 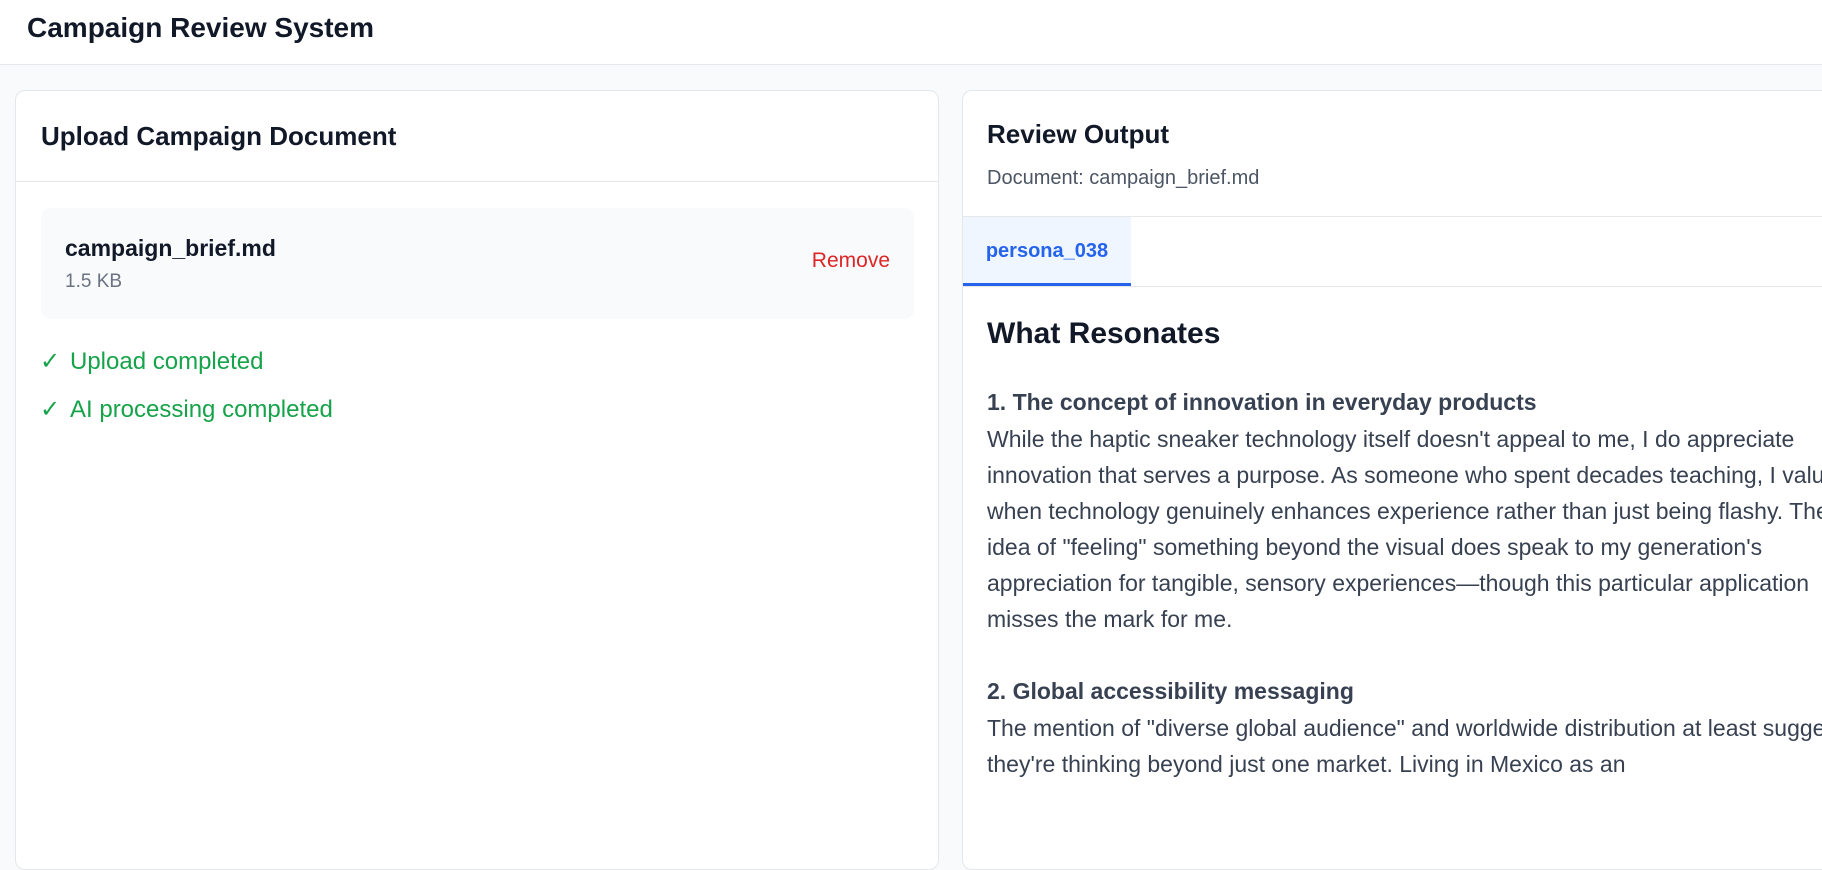 What do you see at coordinates (201, 409) in the screenshot?
I see `status-text: AI processing completed` at bounding box center [201, 409].